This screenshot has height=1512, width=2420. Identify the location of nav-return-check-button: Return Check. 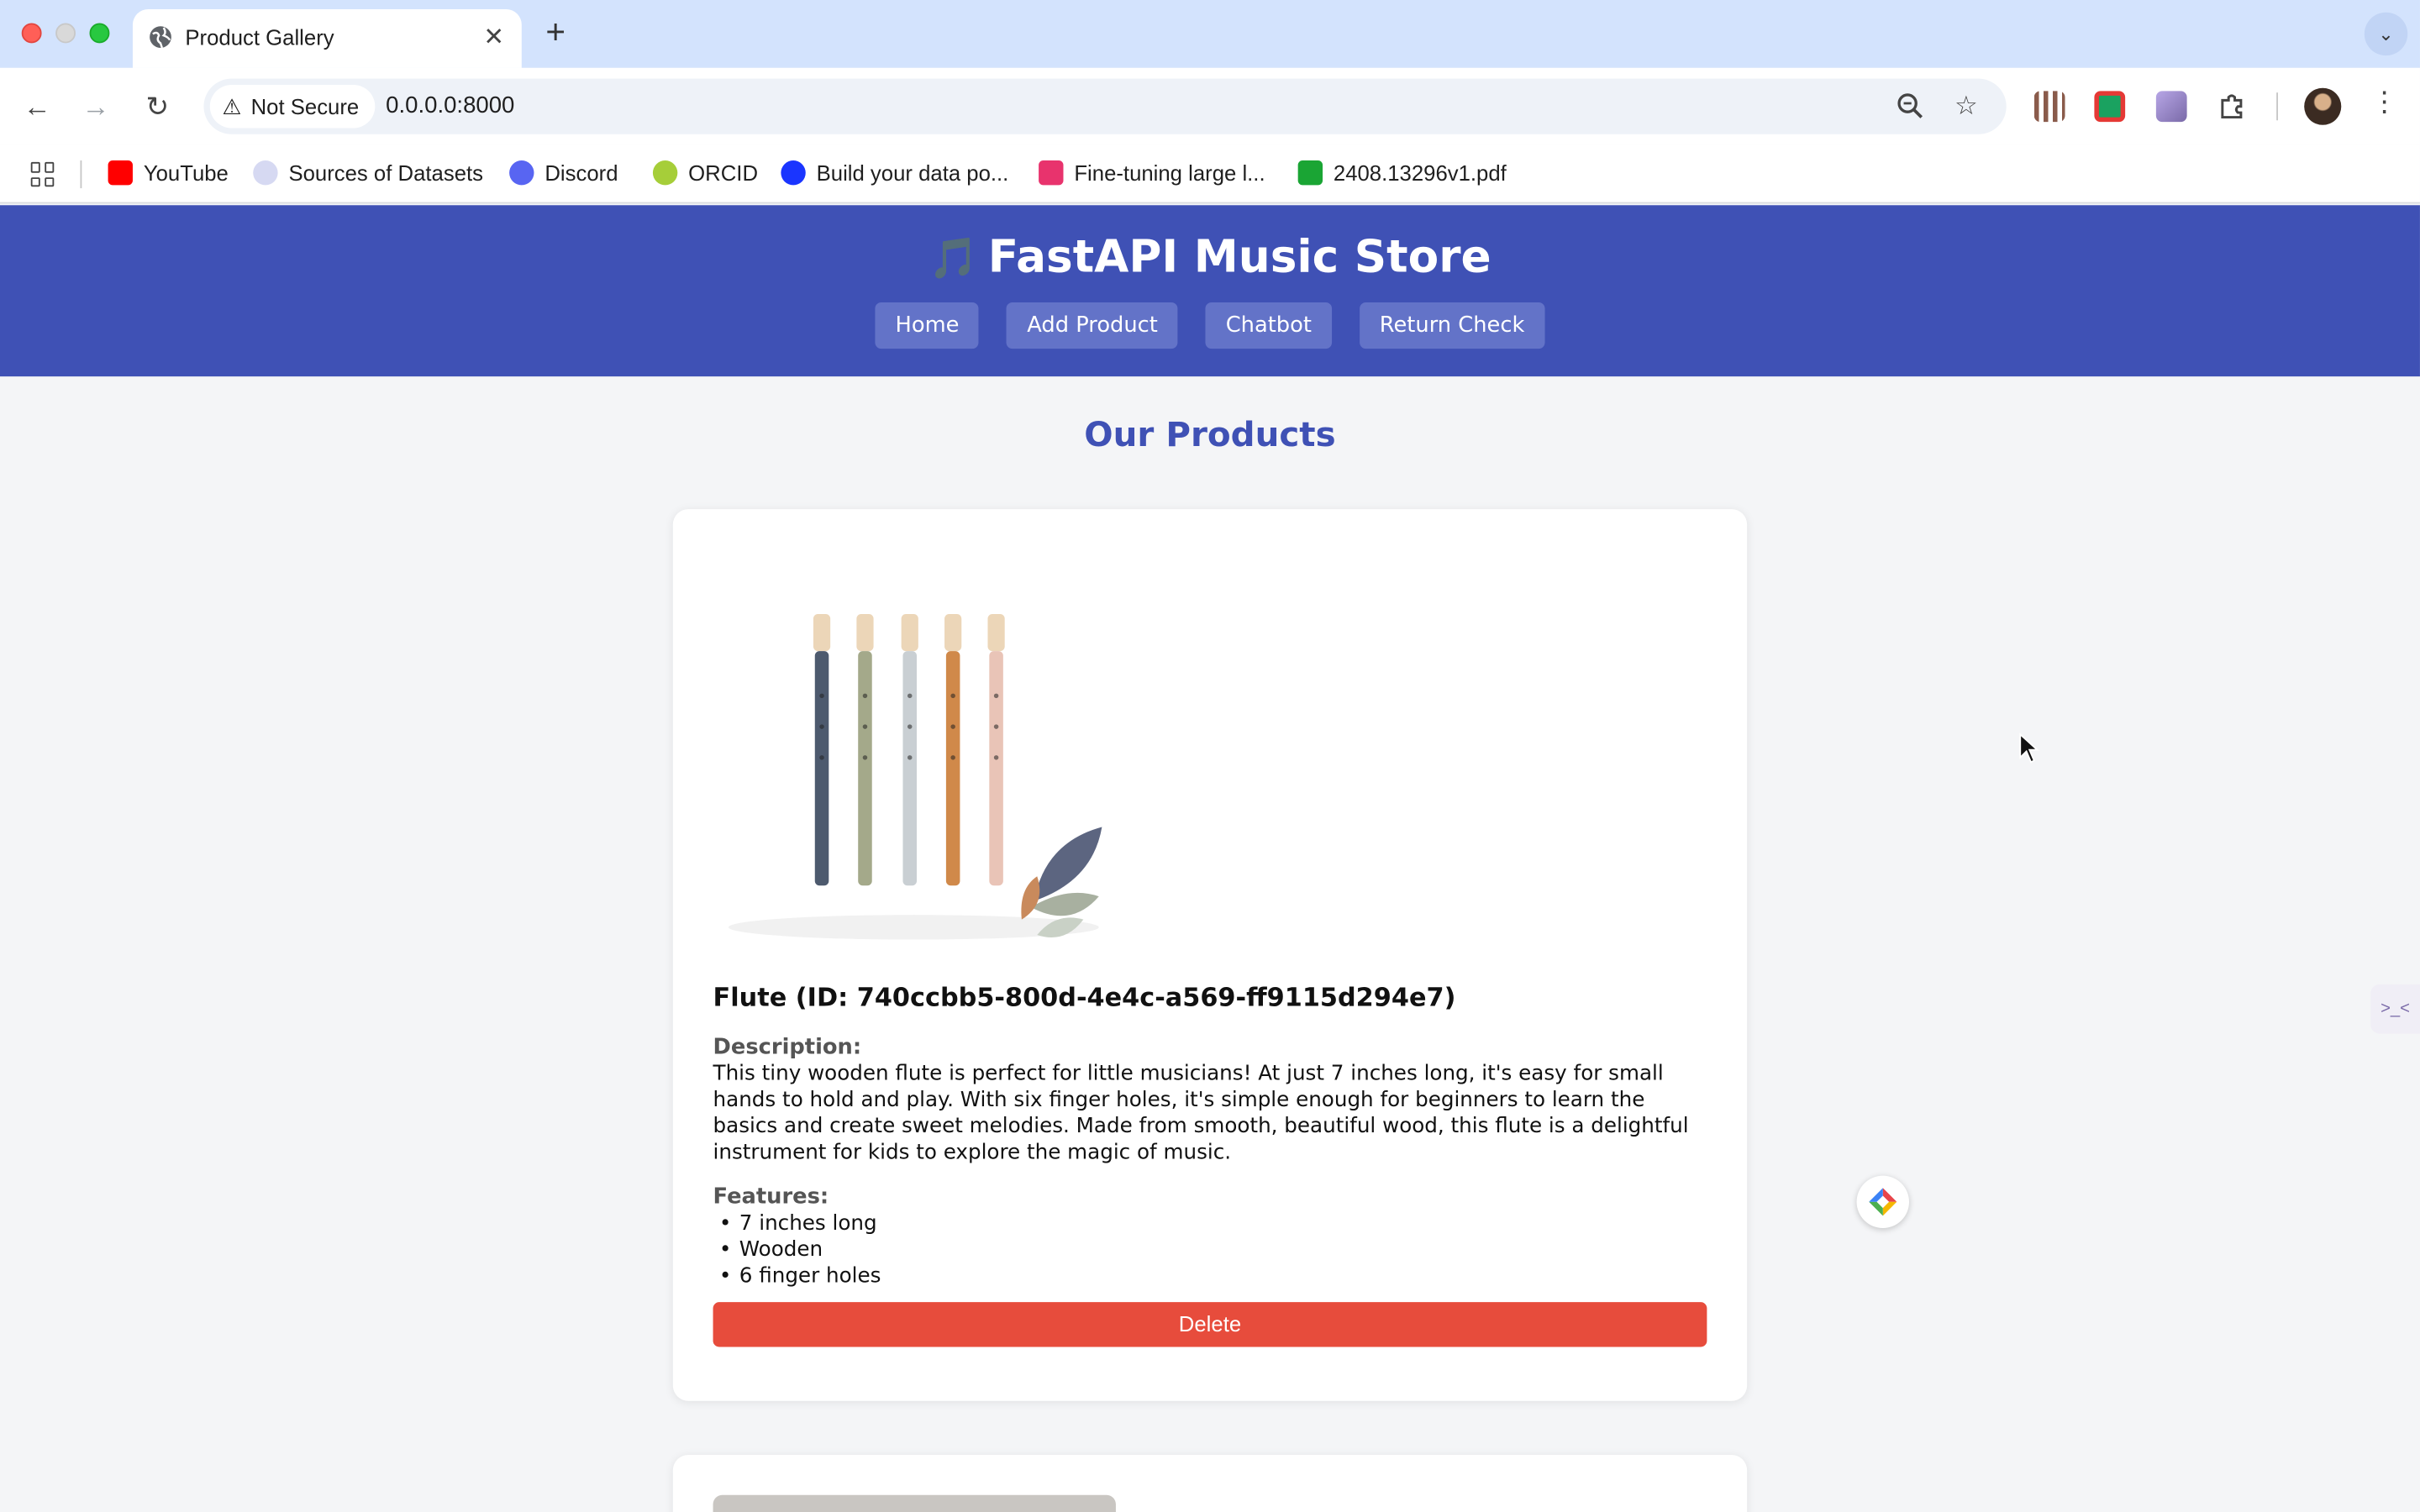
(1452, 325).